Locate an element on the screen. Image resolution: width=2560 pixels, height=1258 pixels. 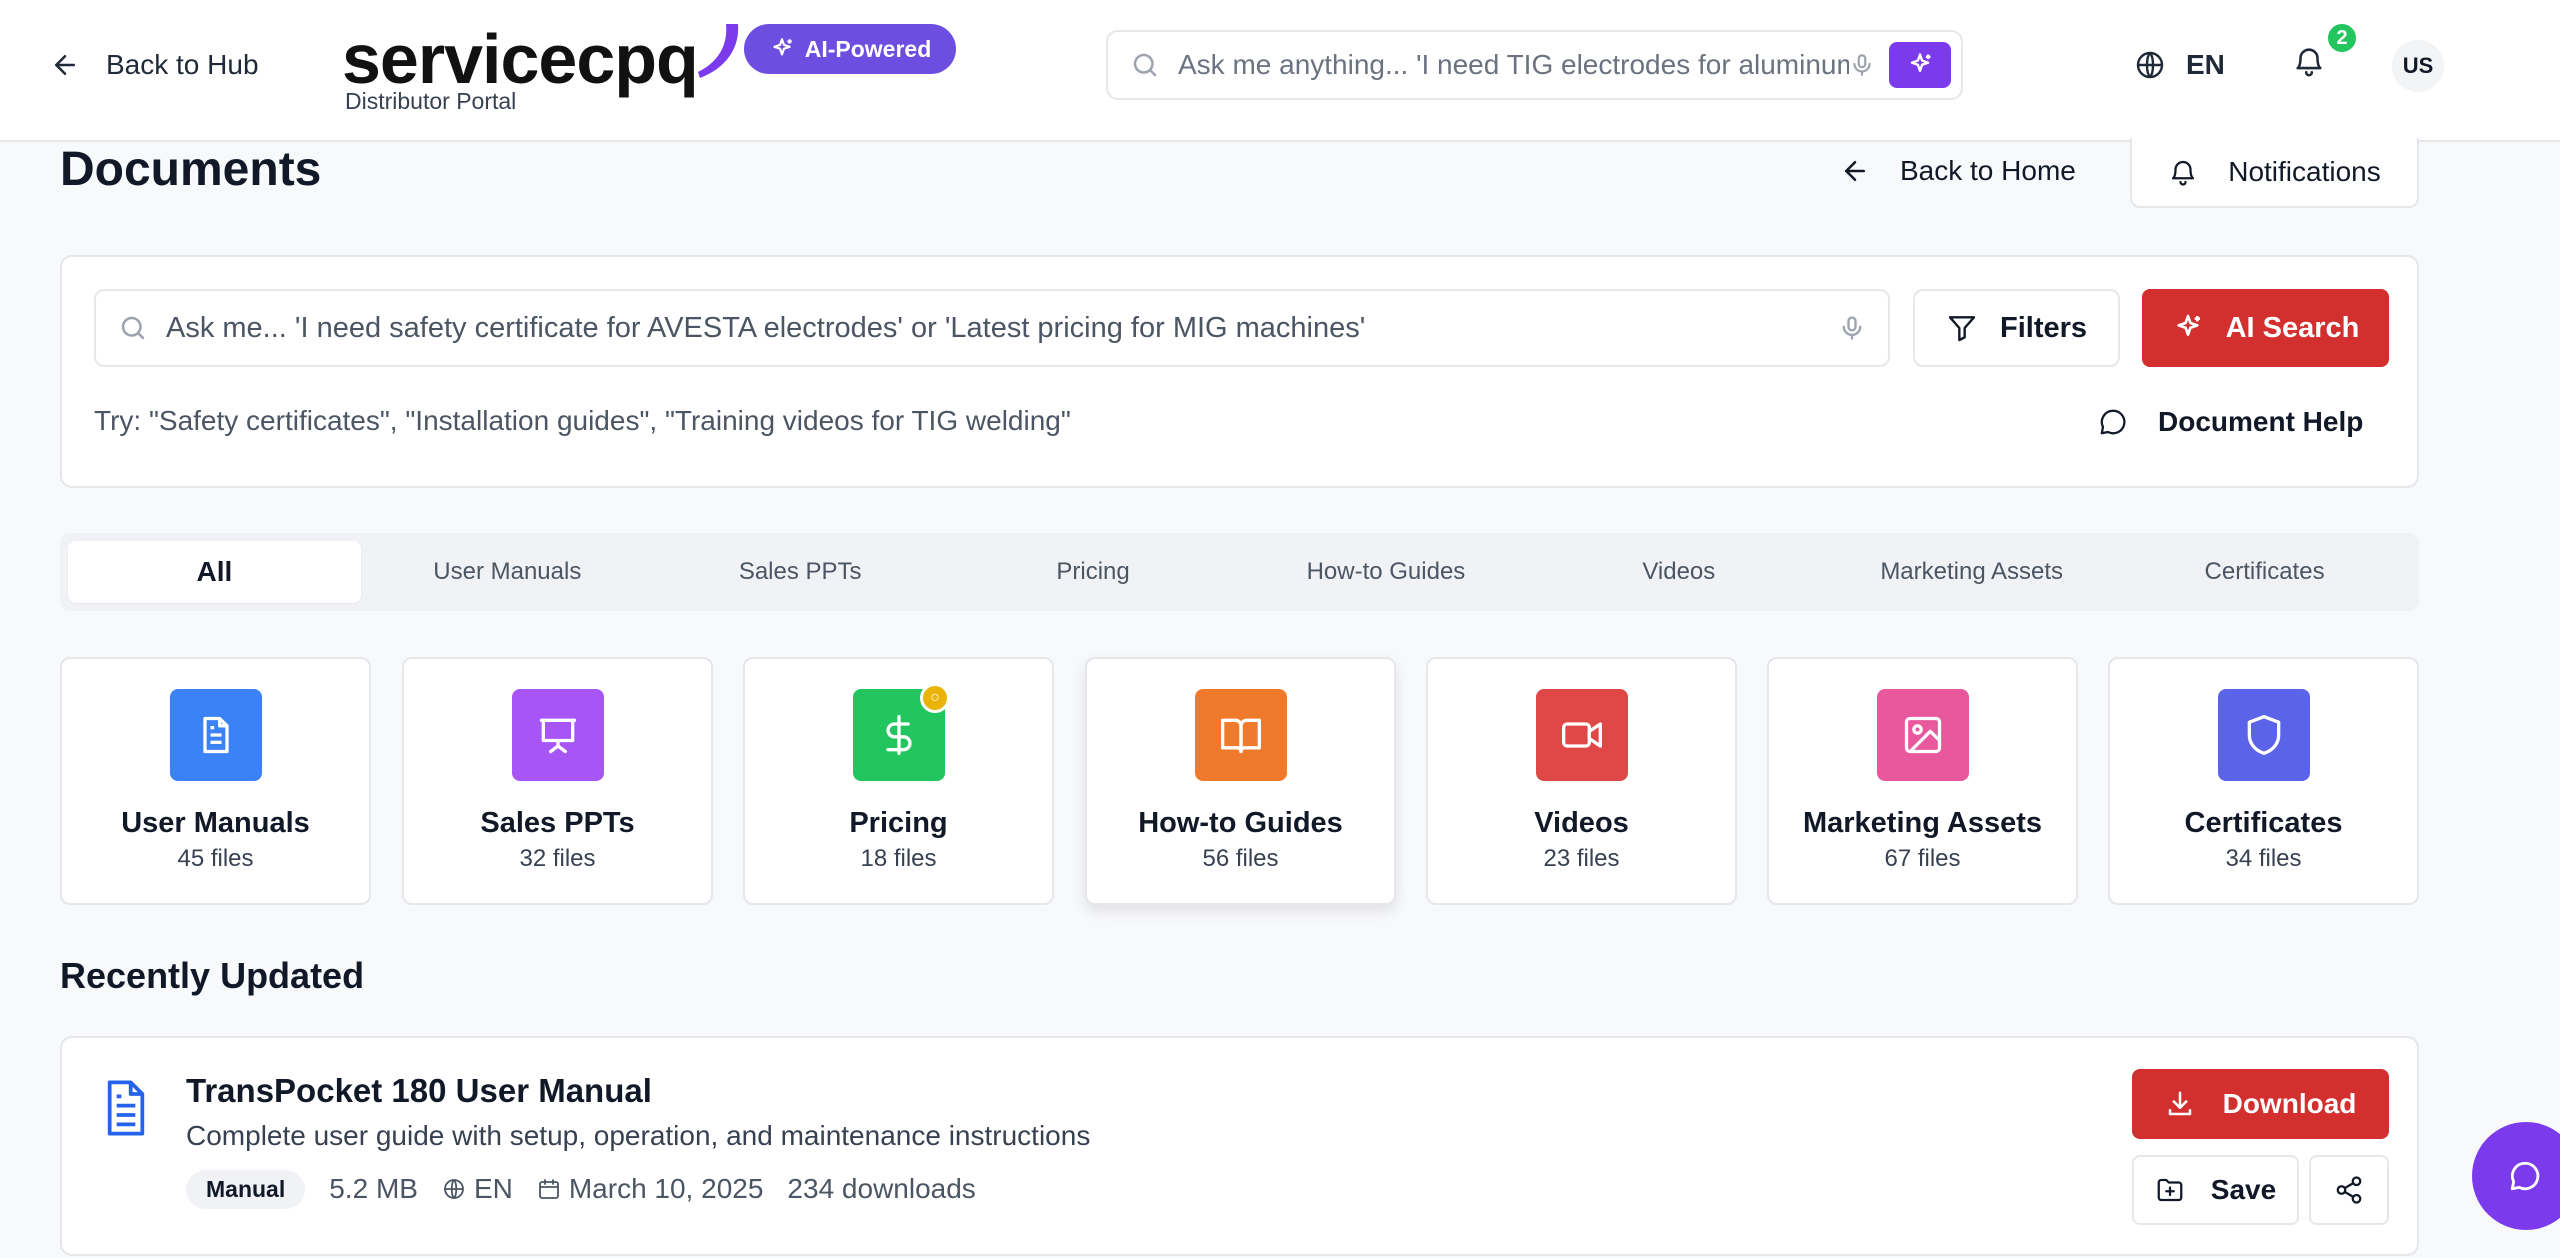
category-count: 56 files is located at coordinates (1240, 858).